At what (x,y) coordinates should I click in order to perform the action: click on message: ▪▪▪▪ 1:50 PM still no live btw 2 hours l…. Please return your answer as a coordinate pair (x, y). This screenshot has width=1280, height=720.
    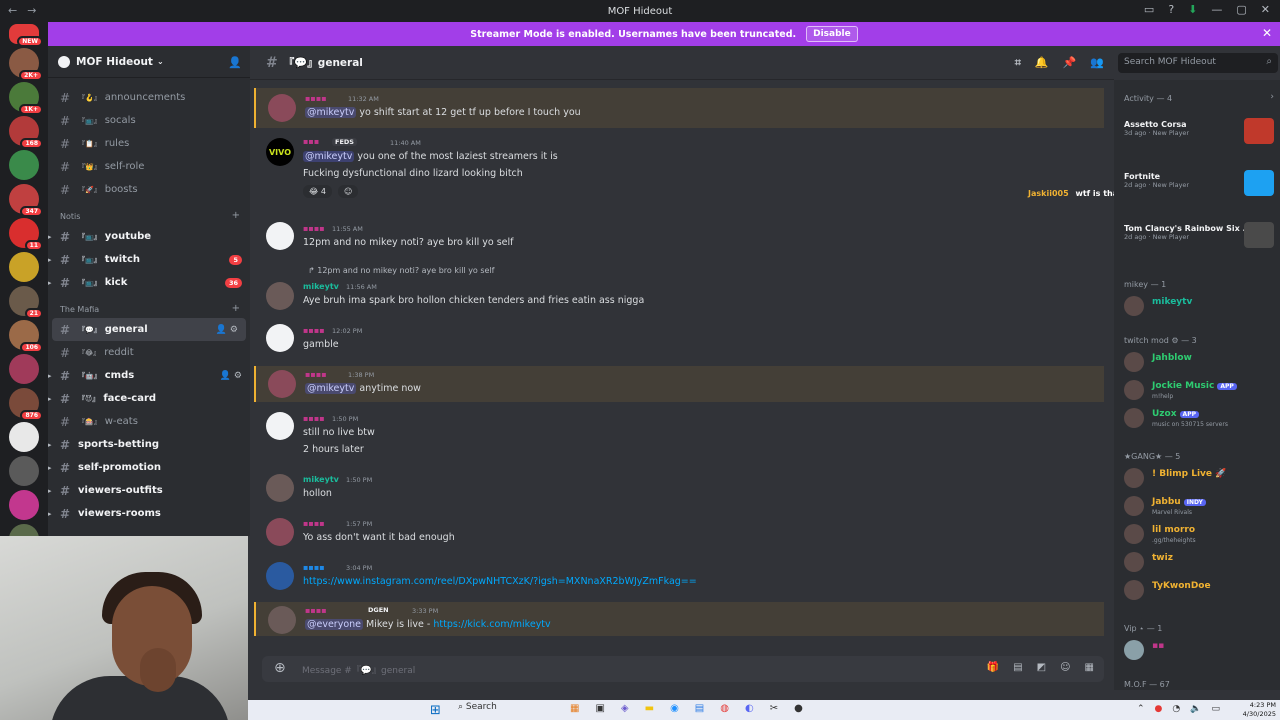
    Looking at the image, I should click on (679, 436).